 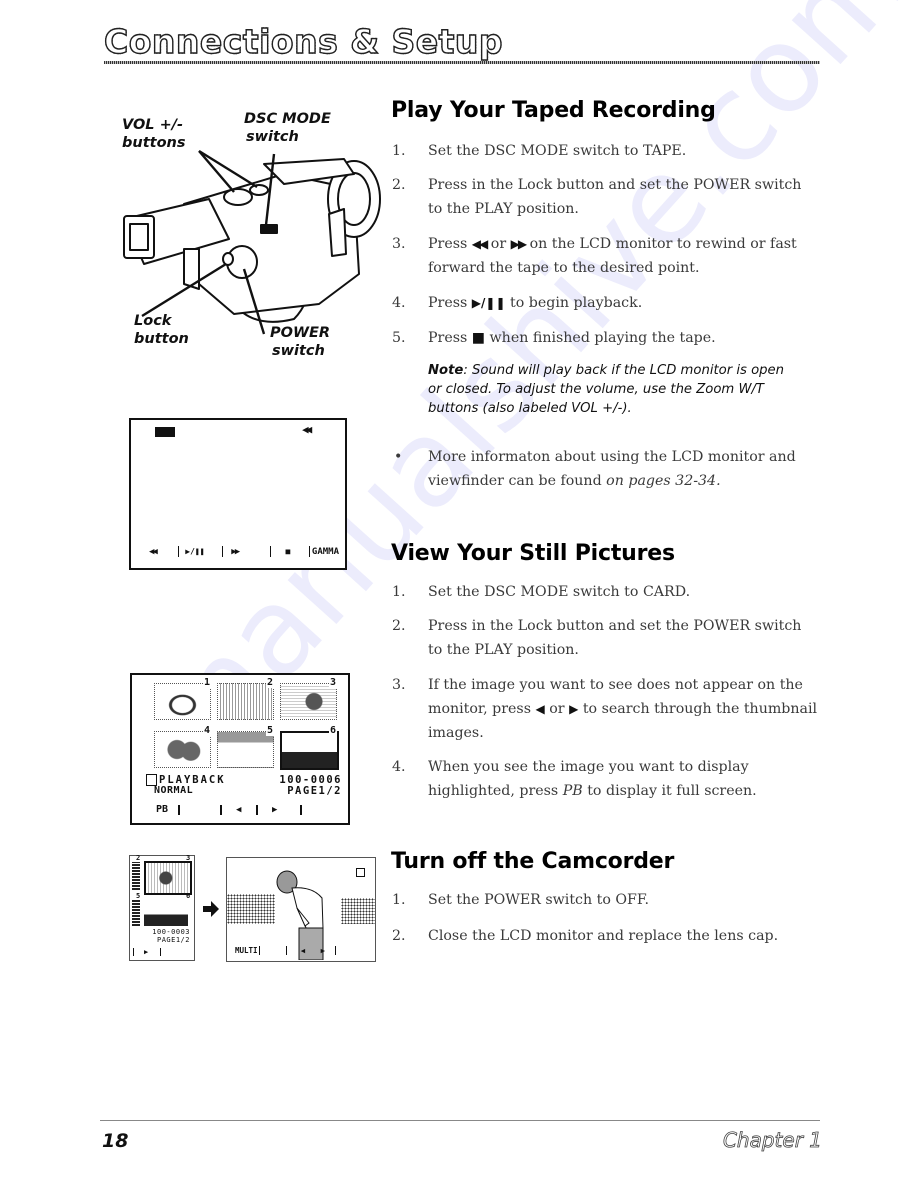 I want to click on fast-forward-button: ▶▶, so click(x=243, y=552).